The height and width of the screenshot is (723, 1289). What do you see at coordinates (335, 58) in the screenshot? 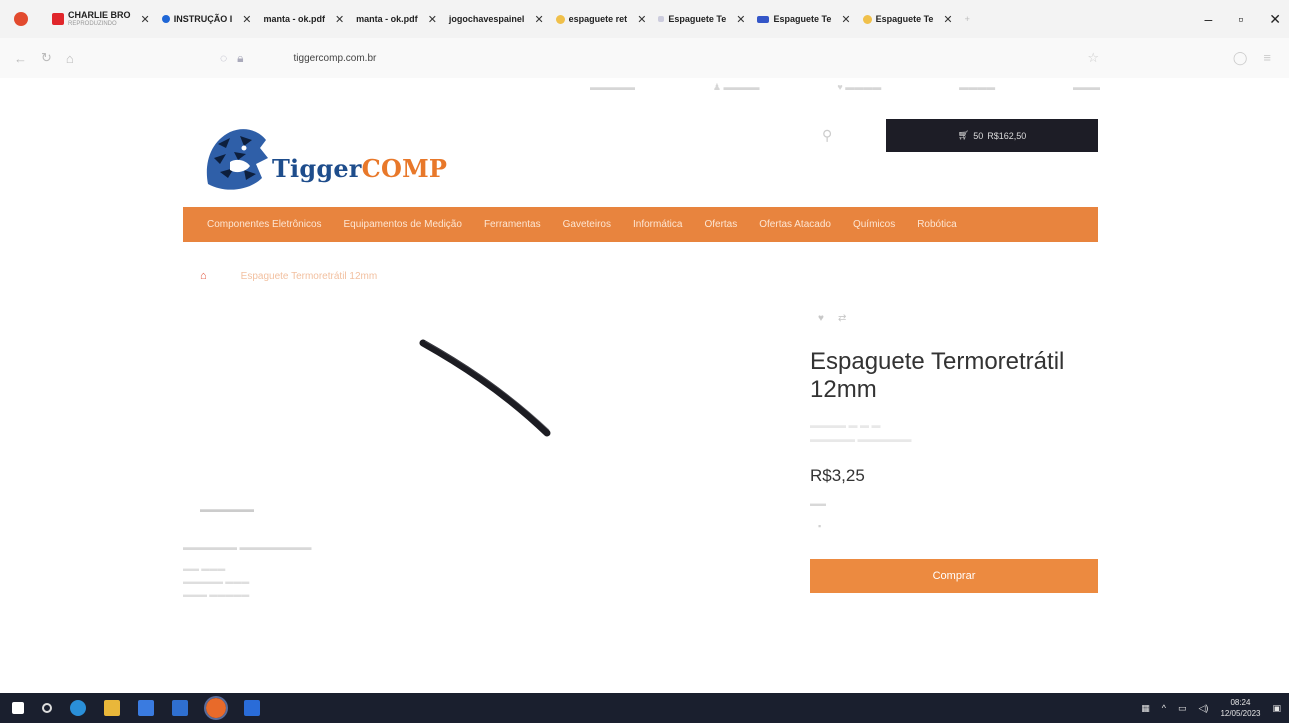
I see `url-text: tiggercomp.com.br` at bounding box center [335, 58].